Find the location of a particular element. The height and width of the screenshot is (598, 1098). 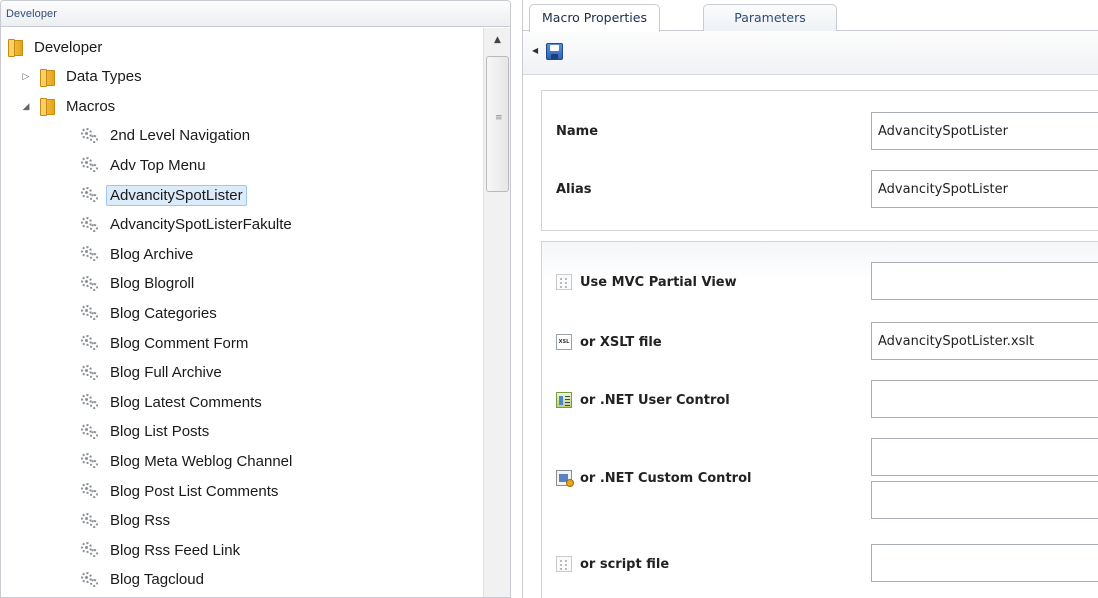

tab-bar: Macro Properties Parameters is located at coordinates (810, 16).